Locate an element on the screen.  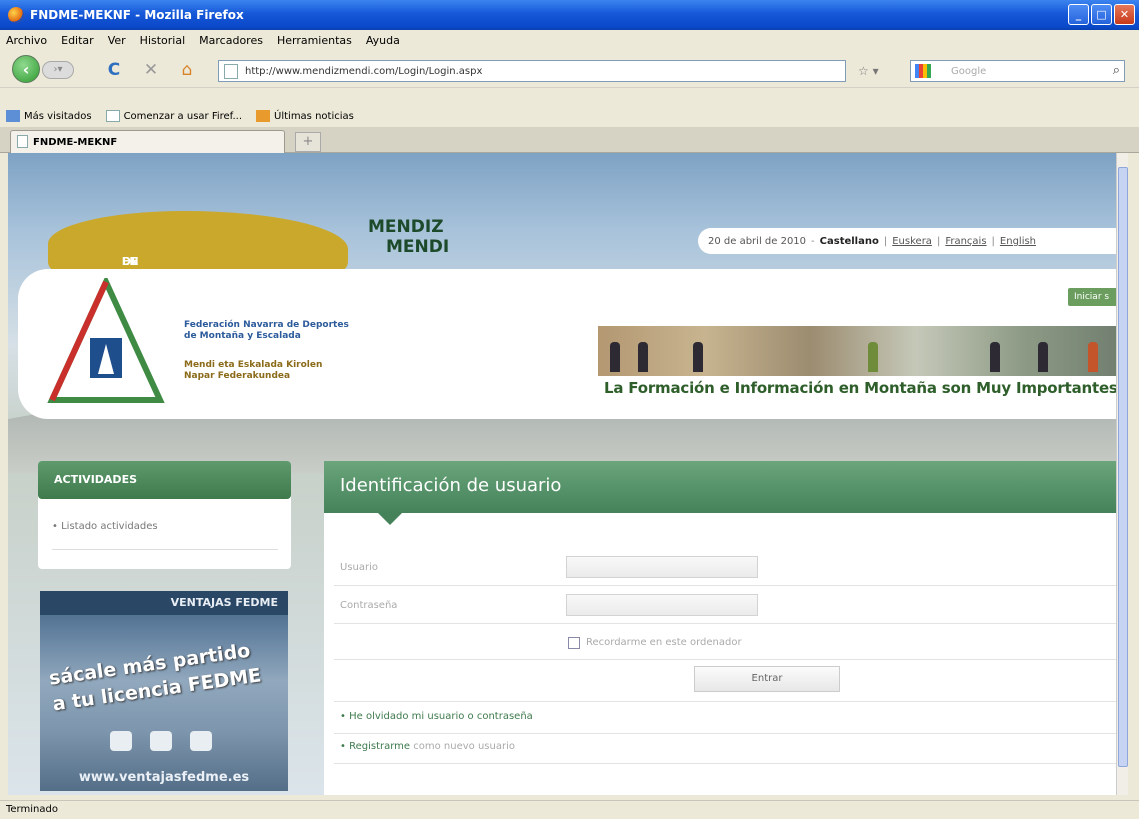
register-link: • Registrarme como nuevo usuario is located at coordinates (427, 746).